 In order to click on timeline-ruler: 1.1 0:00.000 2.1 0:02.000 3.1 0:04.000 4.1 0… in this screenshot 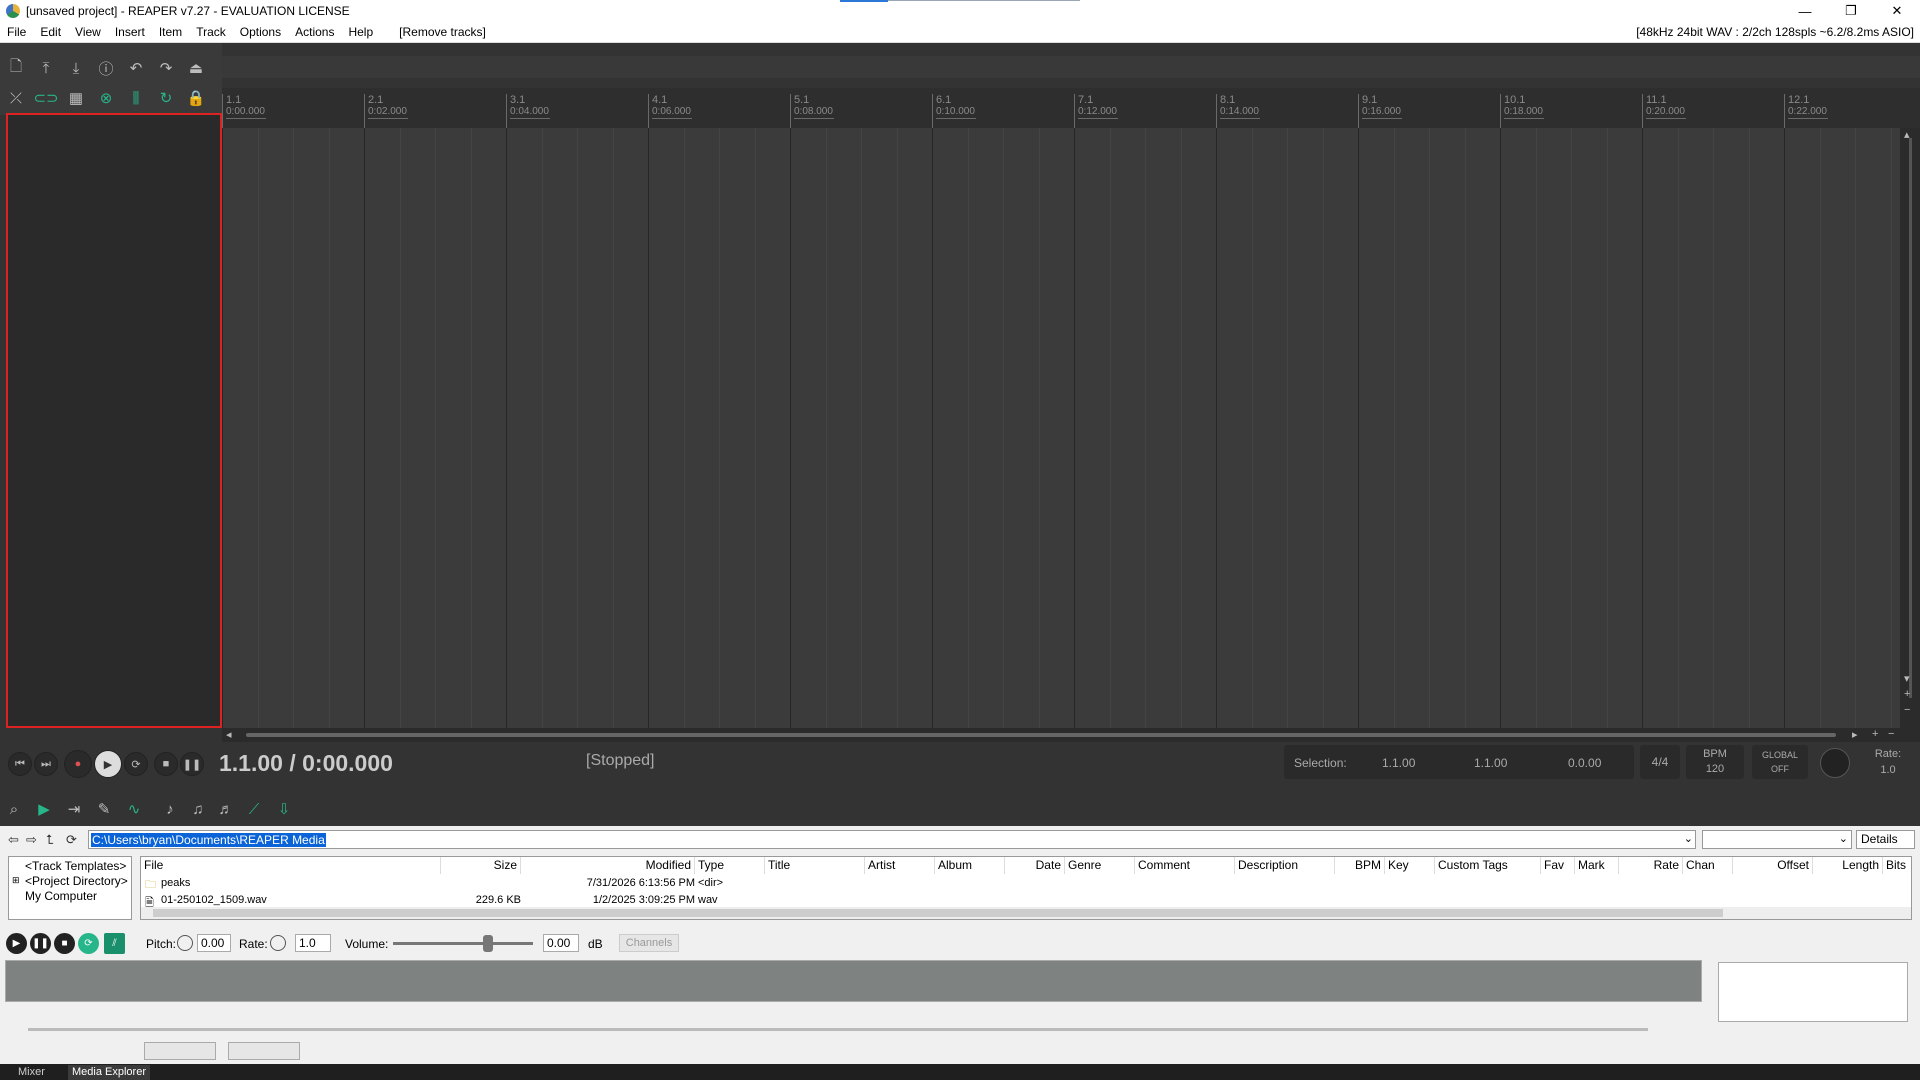, I will do `click(1071, 108)`.